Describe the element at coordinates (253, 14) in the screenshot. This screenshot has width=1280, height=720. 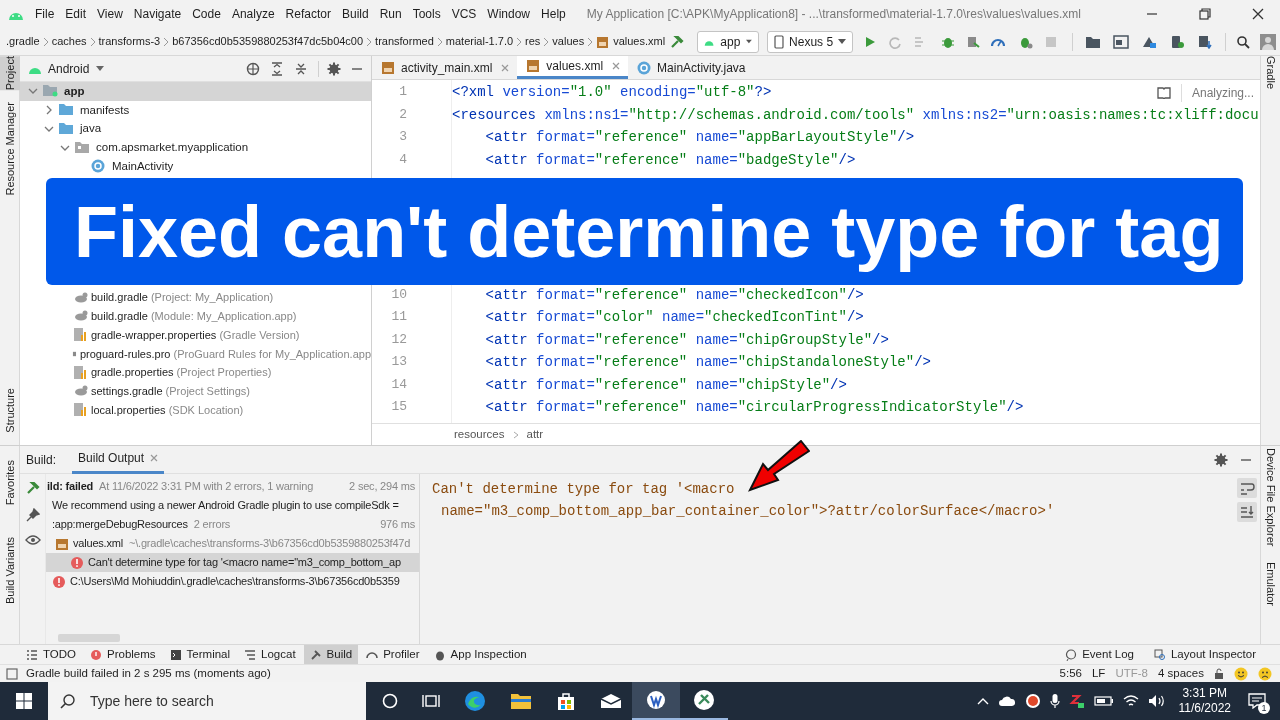
I see `menu-item: Analyze` at that location.